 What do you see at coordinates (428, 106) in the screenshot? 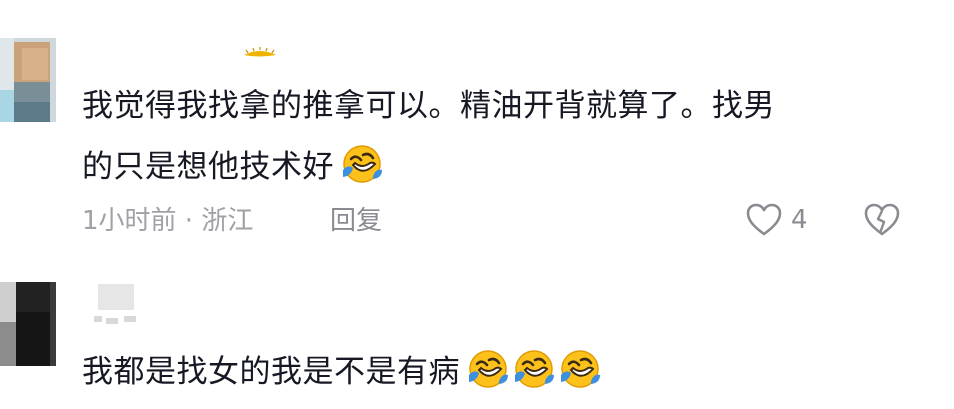
I see `comment-line: 我觉得我找拿的推拿可以。精油开背就算了。找男` at bounding box center [428, 106].